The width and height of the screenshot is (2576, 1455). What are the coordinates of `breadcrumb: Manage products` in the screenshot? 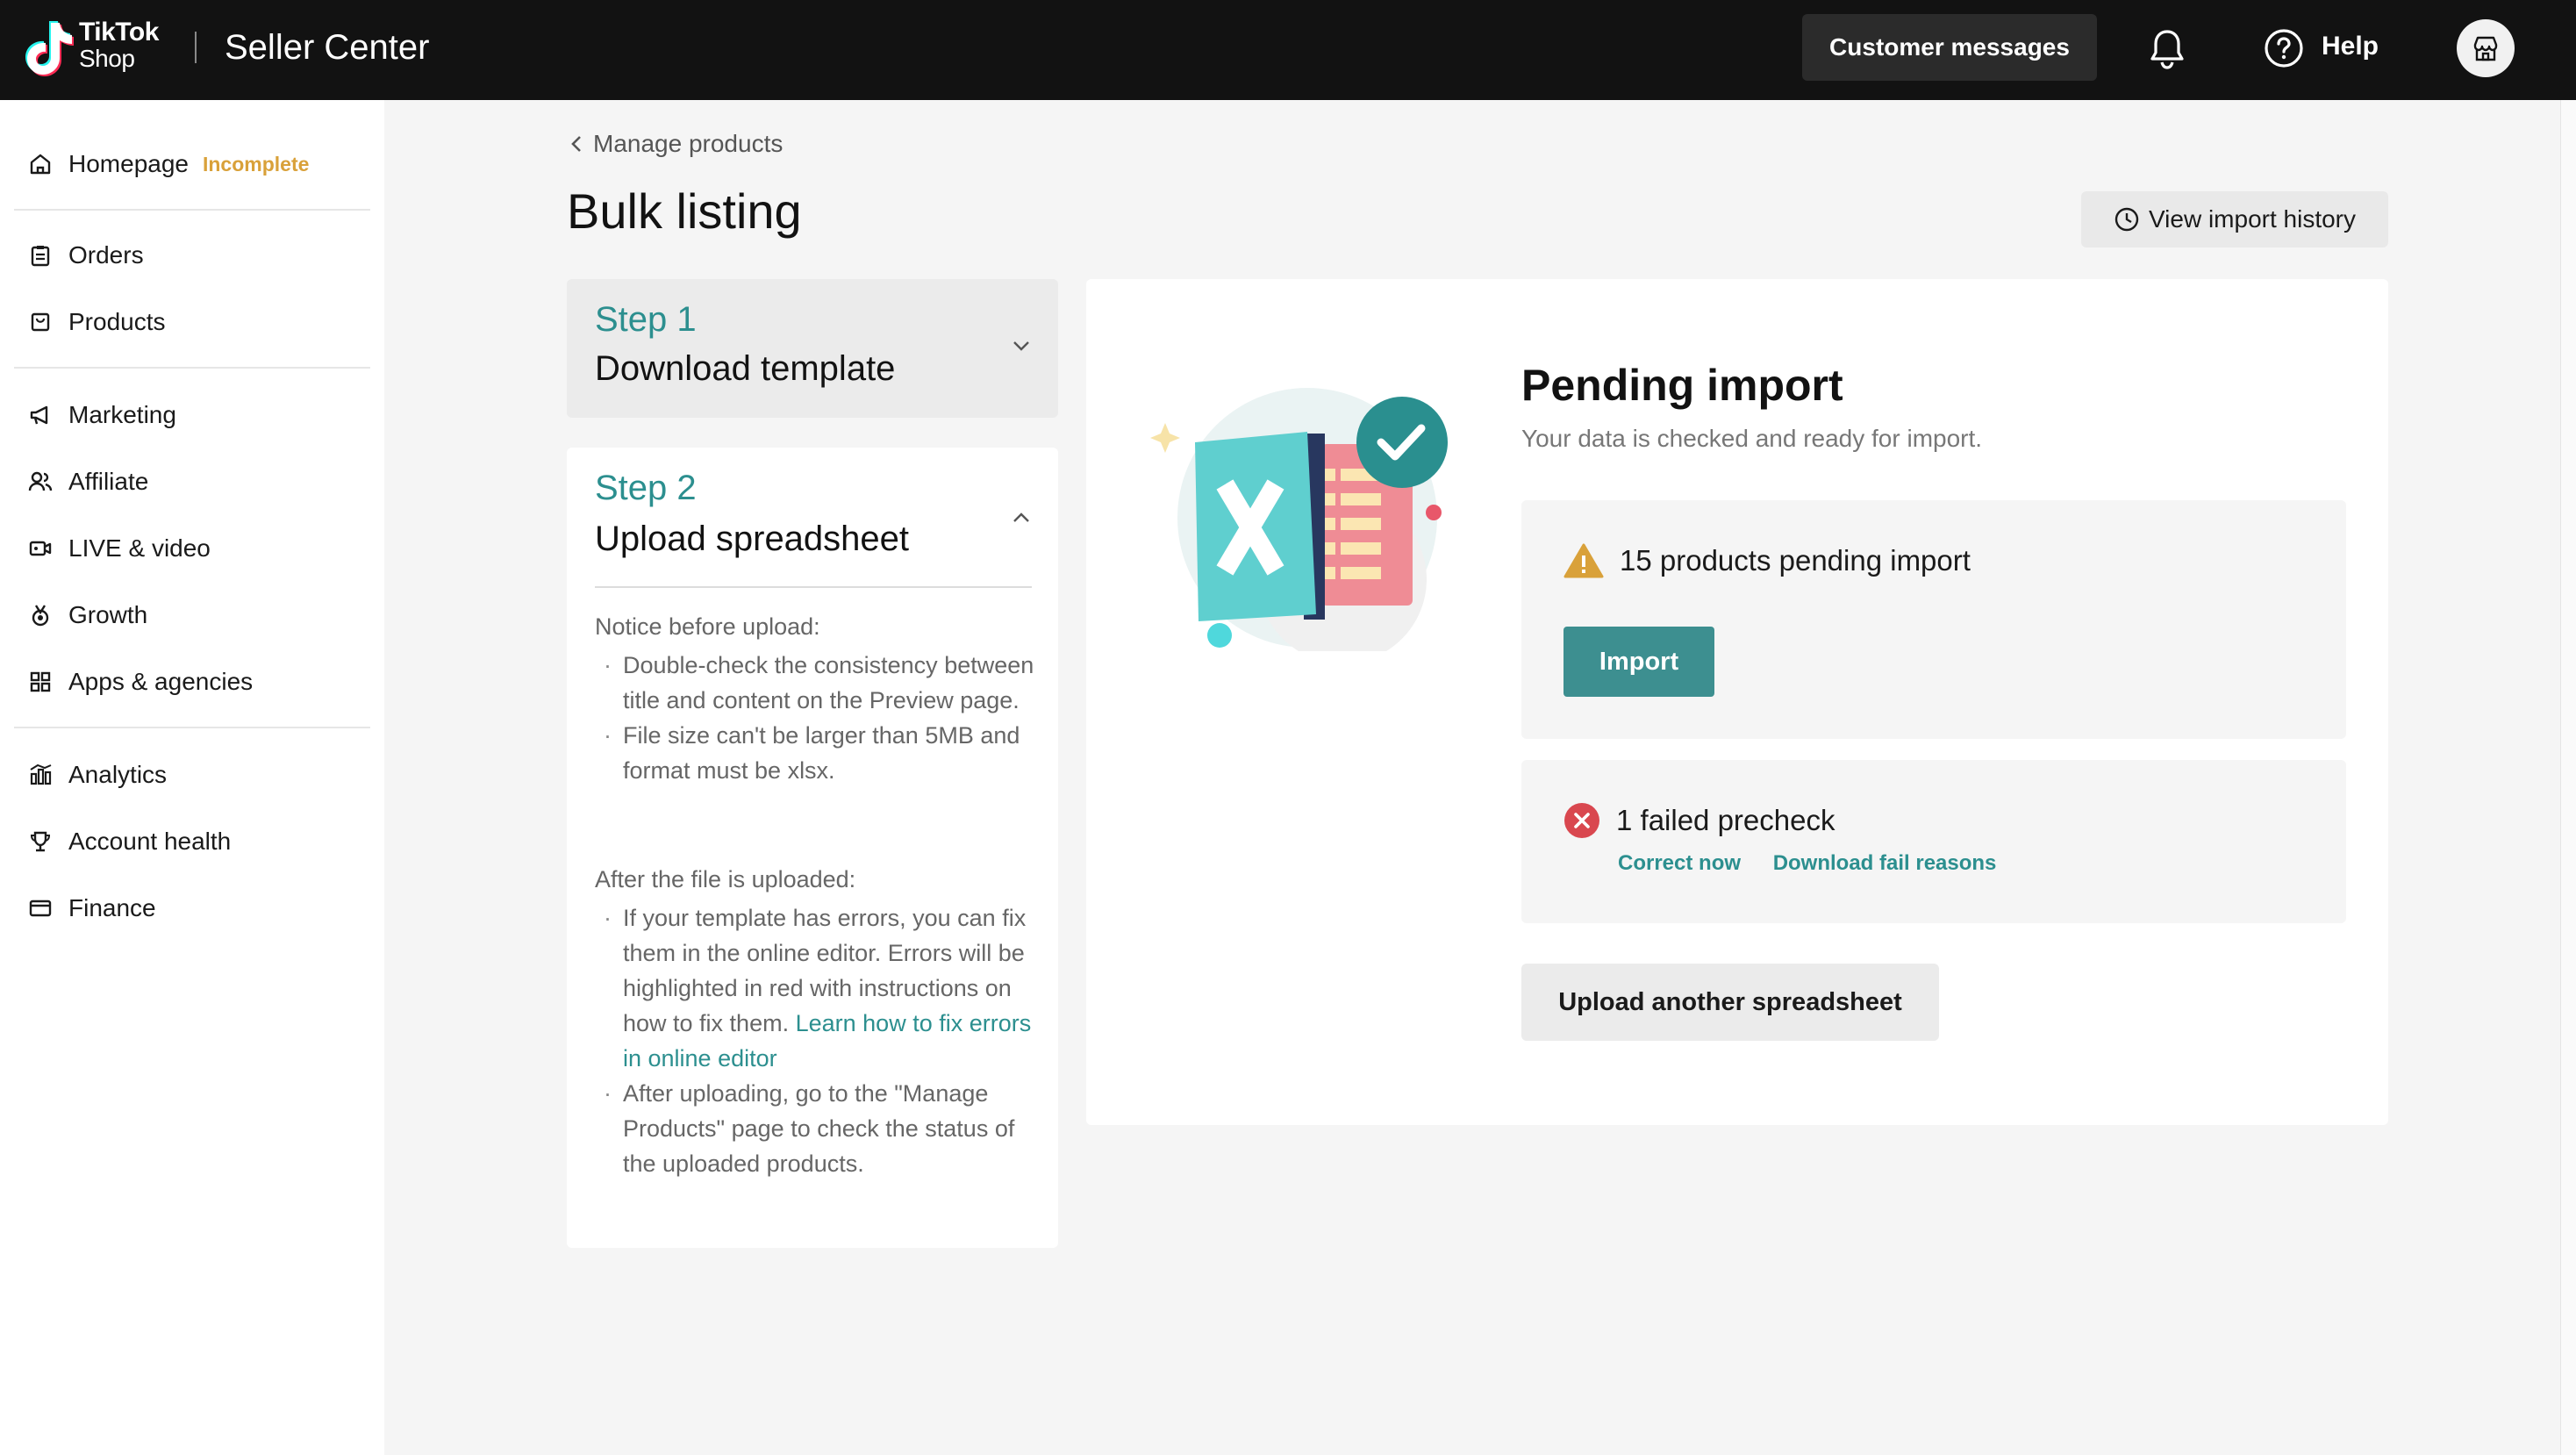 It's located at (676, 144).